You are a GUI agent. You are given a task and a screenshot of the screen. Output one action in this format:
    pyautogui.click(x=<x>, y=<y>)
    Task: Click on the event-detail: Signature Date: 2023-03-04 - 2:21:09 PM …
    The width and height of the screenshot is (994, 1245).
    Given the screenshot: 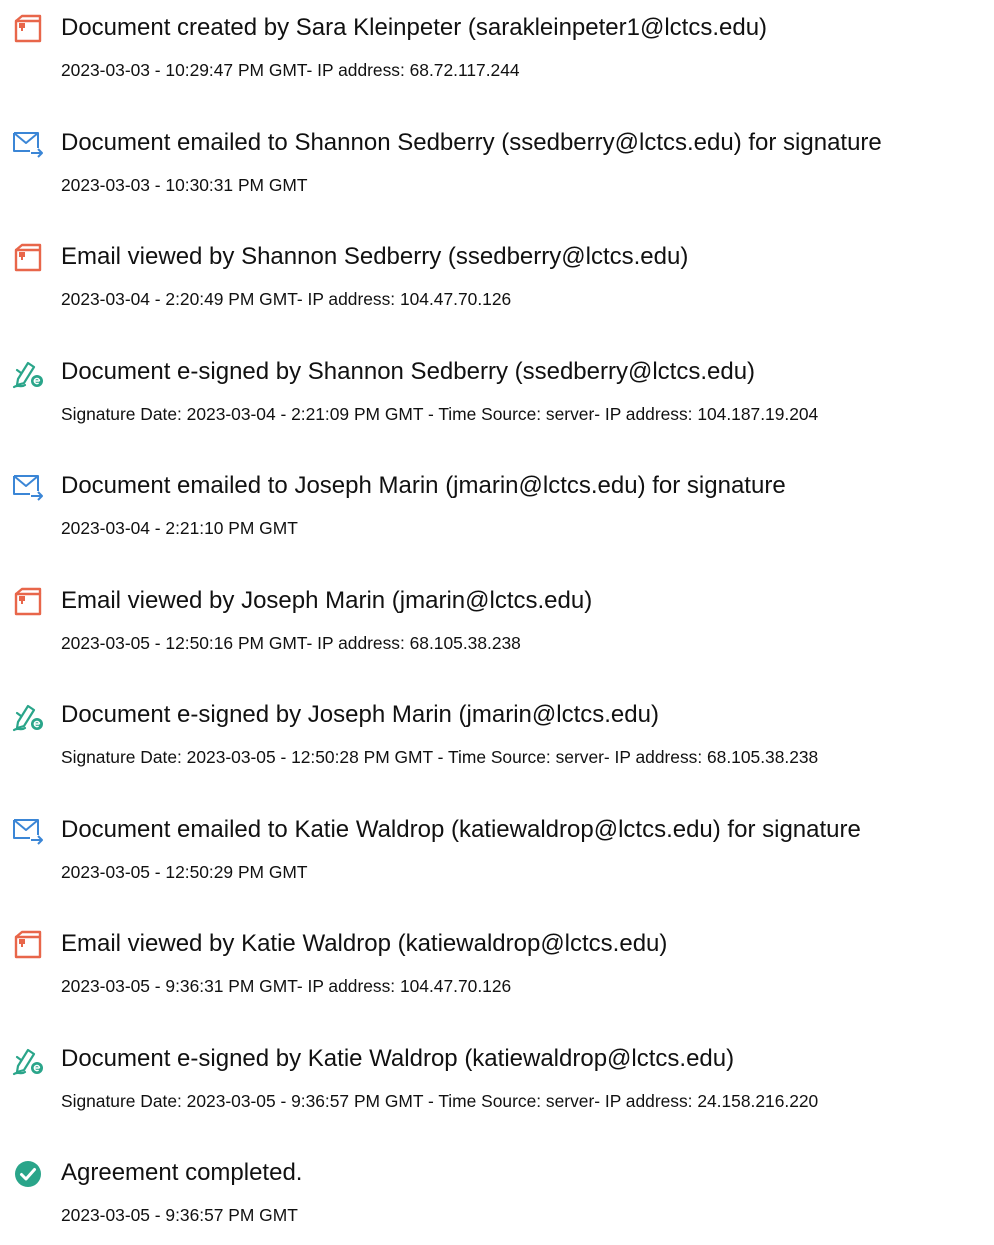 What is the action you would take?
    pyautogui.click(x=440, y=413)
    